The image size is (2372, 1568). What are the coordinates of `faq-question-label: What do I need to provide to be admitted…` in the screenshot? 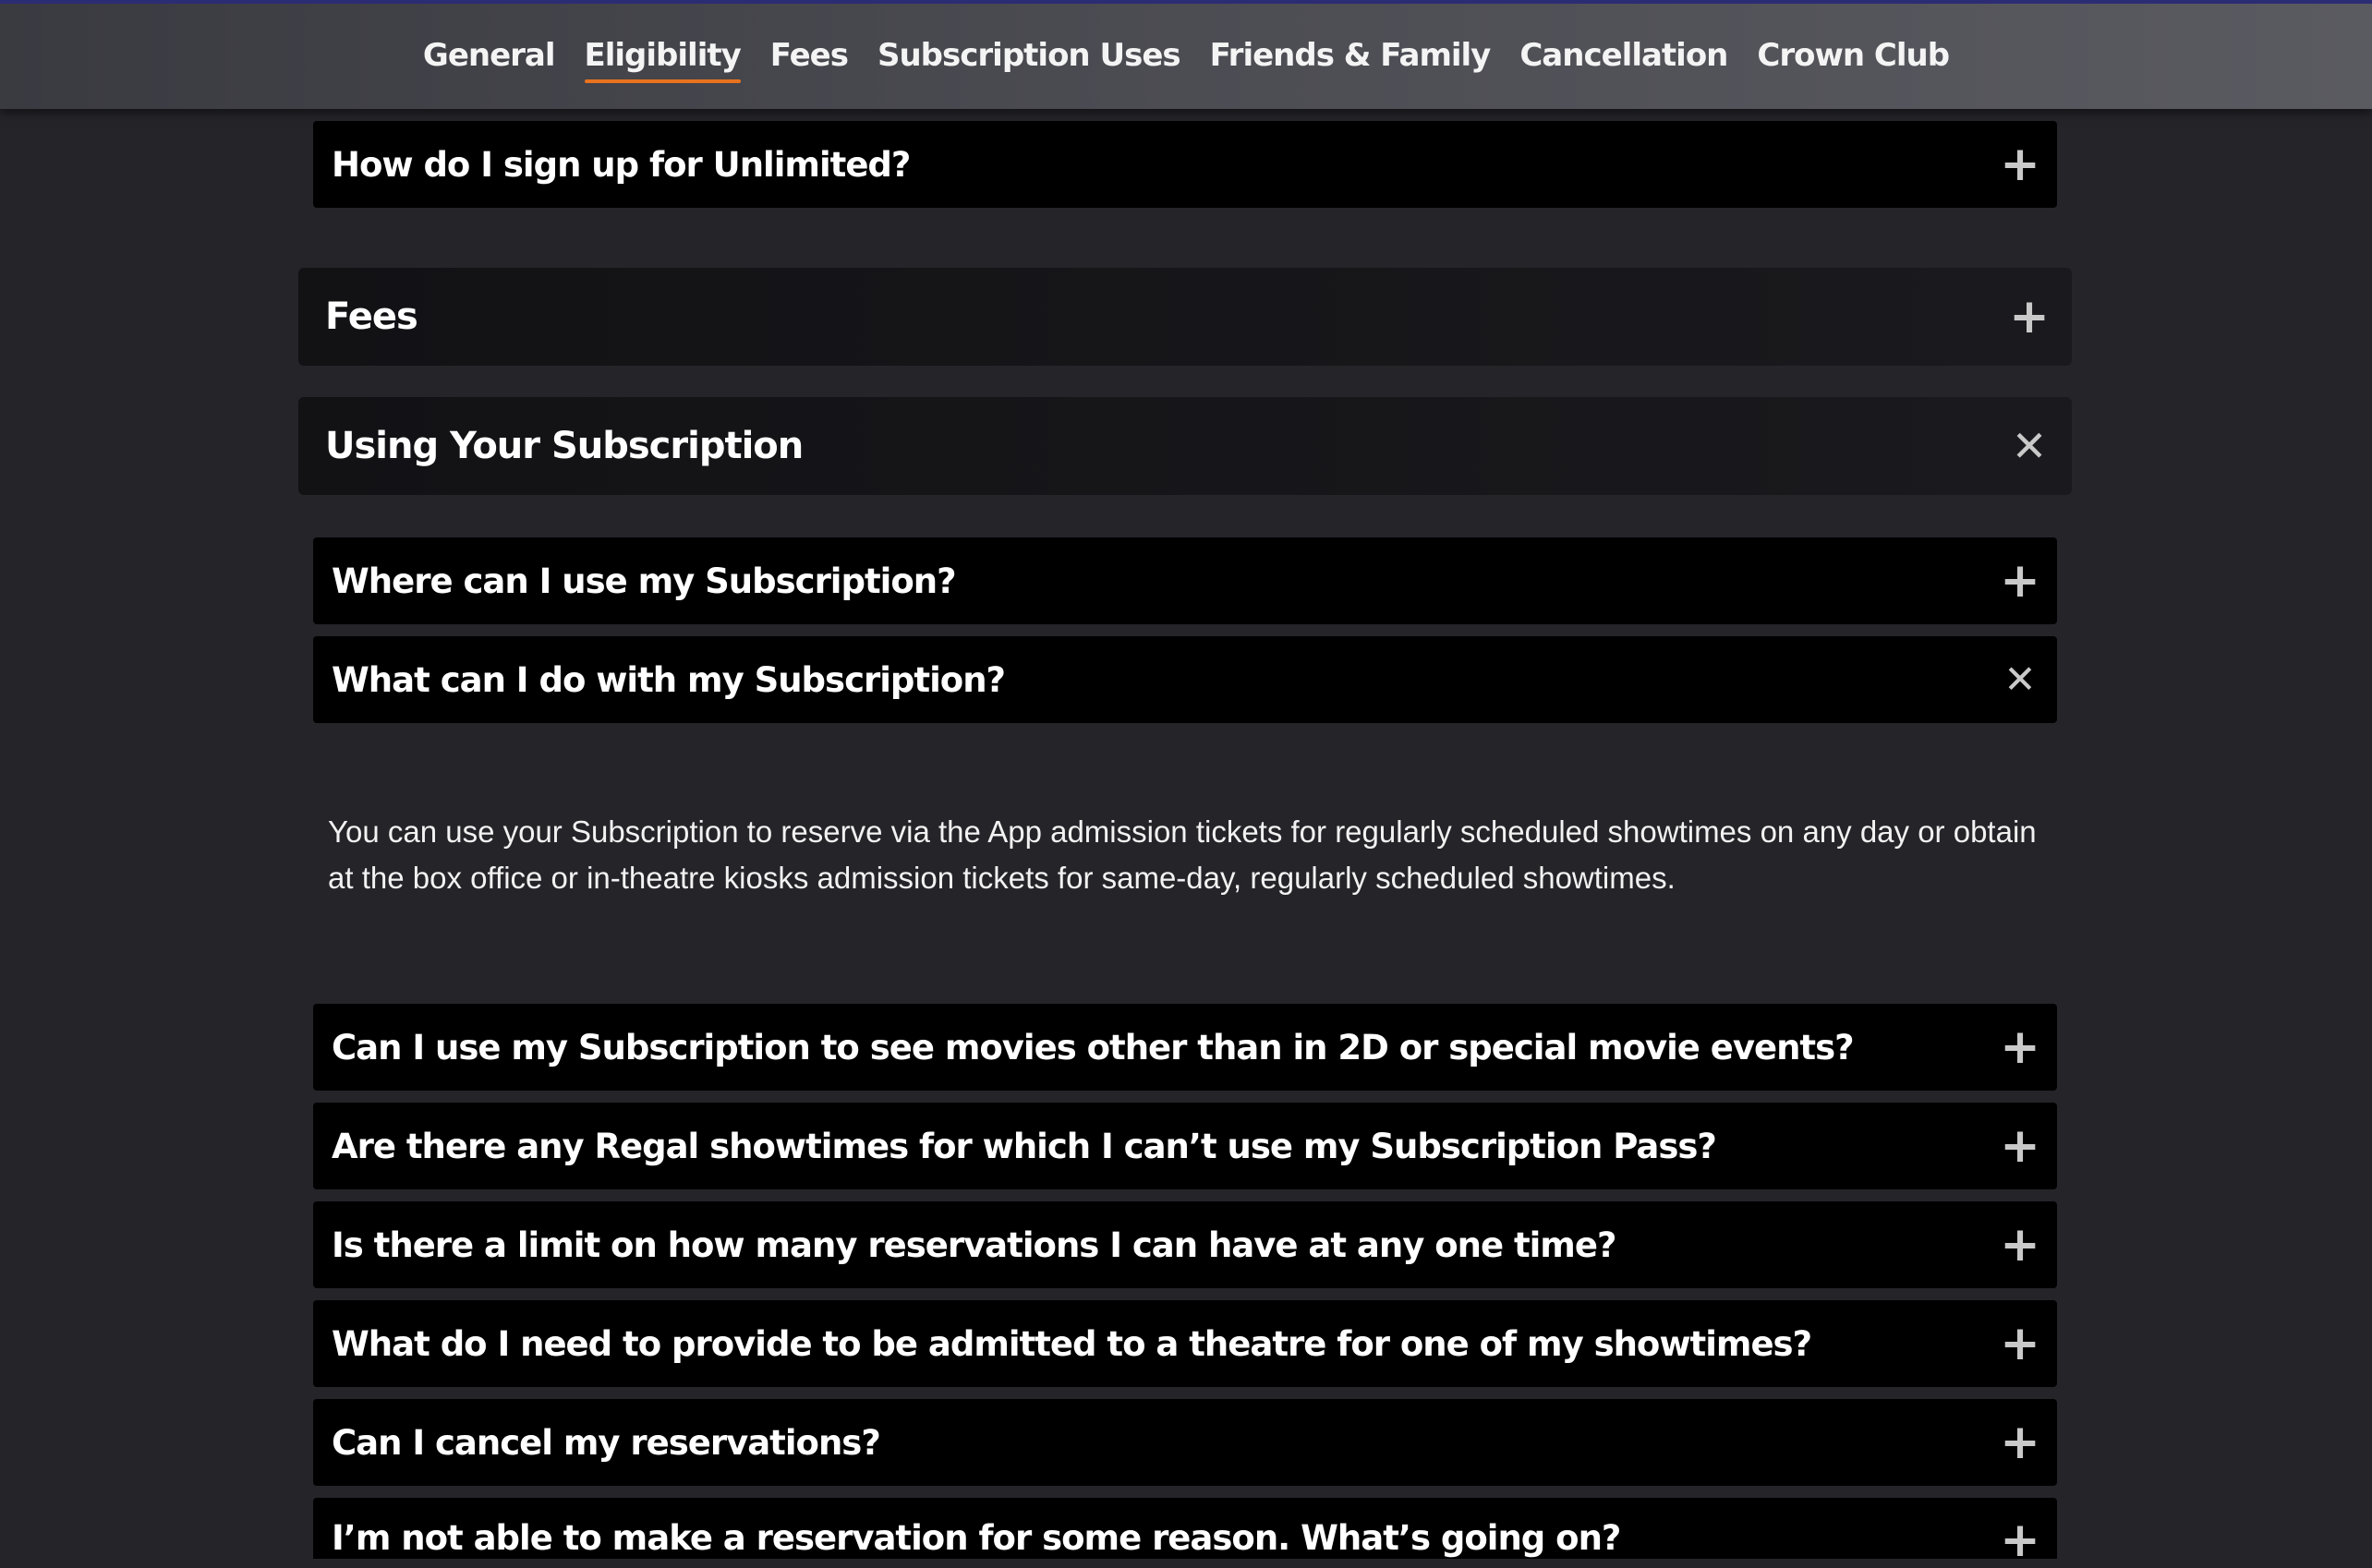 It's located at (1072, 1343).